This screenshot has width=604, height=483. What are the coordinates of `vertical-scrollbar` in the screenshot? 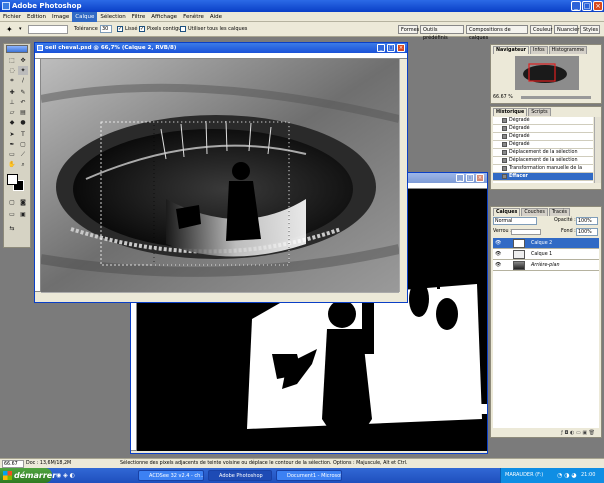 It's located at (403, 175).